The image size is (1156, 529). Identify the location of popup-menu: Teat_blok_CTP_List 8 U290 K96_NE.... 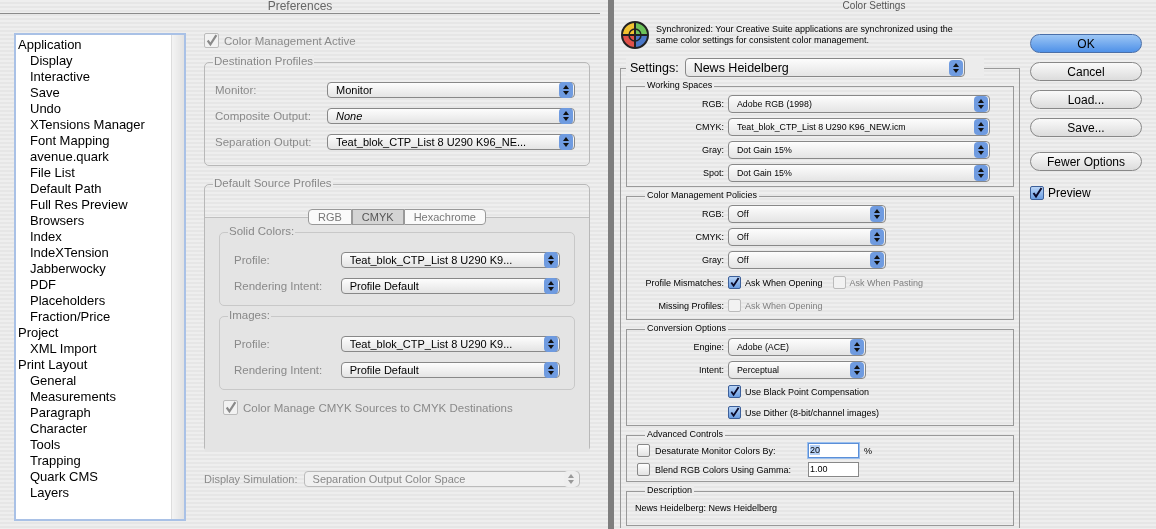
(451, 142).